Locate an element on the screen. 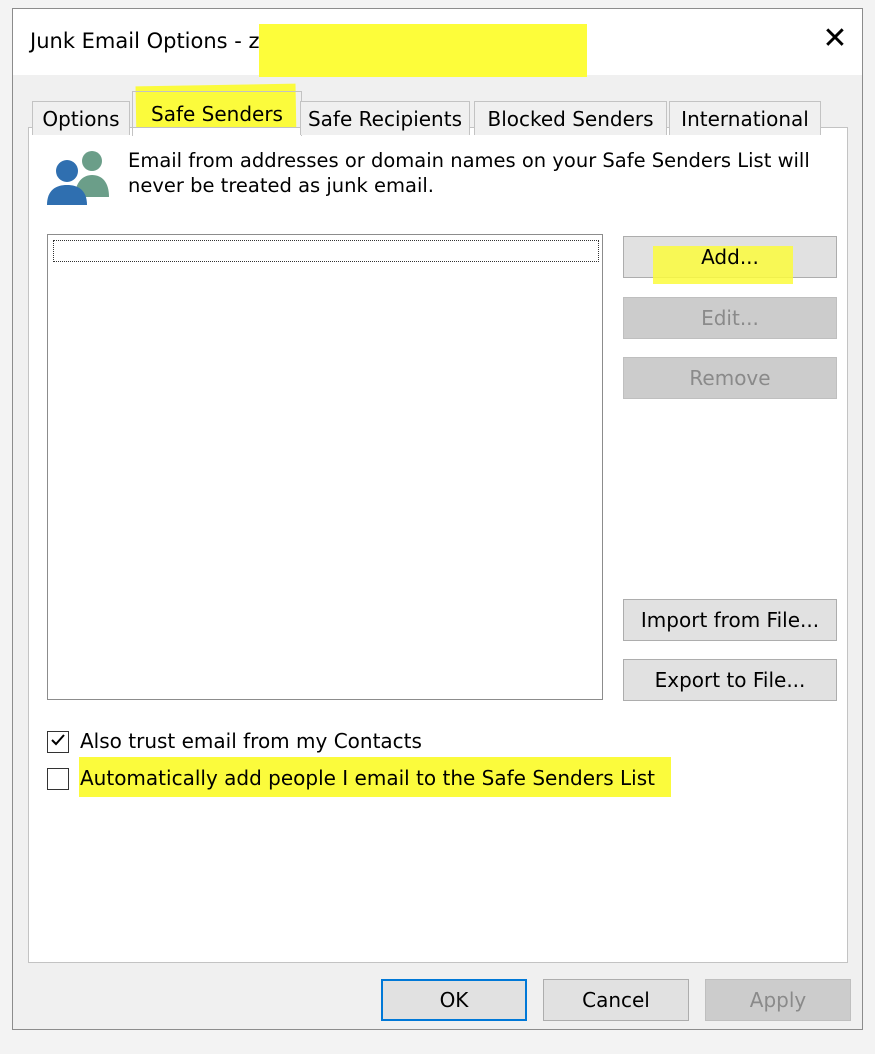 The image size is (875, 1054). trust-contacts-label: Also trust email from my Contacts is located at coordinates (251, 741).